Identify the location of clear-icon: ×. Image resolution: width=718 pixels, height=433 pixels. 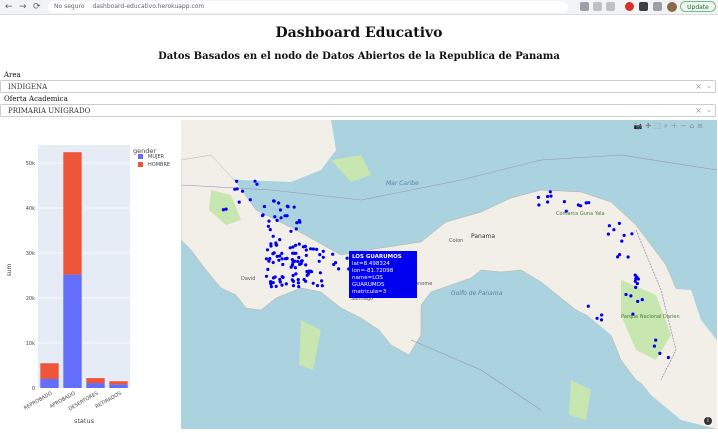
(698, 86).